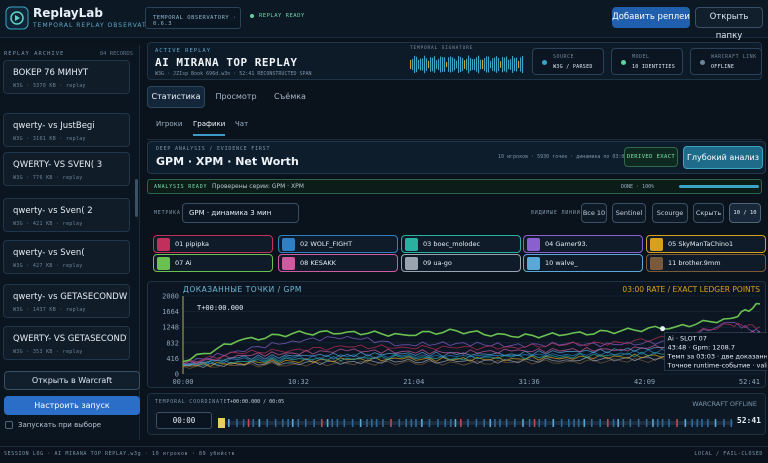 The width and height of the screenshot is (768, 463). What do you see at coordinates (461, 244) in the screenshot?
I see `player-chip: 03 boec_molodec` at bounding box center [461, 244].